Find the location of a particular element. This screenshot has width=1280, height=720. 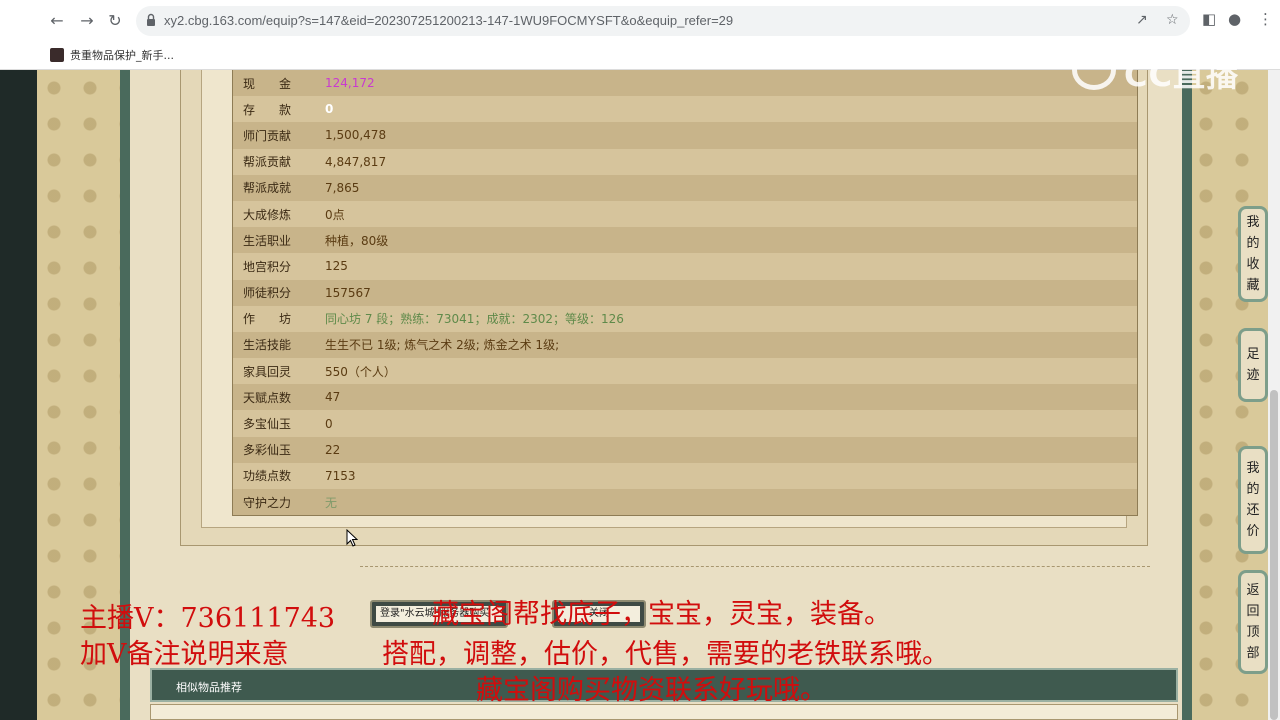

row-label: 地宫积分 is located at coordinates (267, 266).